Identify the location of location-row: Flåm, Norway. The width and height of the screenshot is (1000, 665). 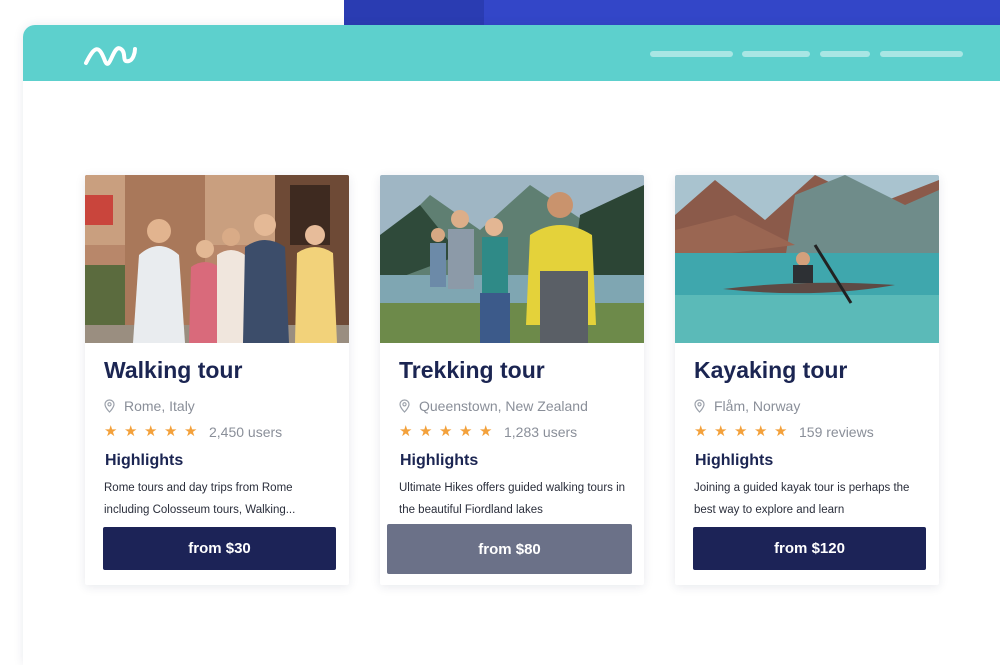
(747, 406).